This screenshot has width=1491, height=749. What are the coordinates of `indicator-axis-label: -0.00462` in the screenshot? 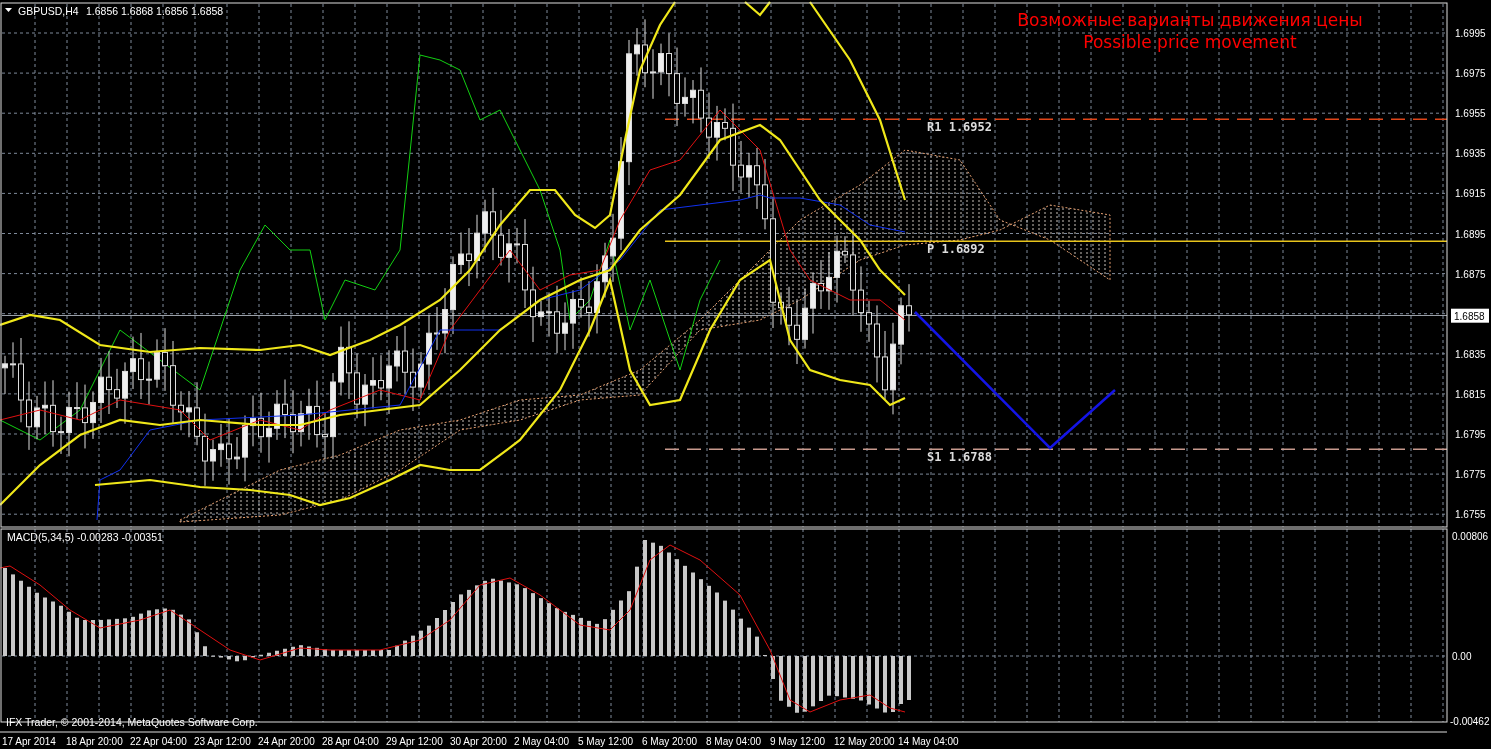 It's located at (1470, 721).